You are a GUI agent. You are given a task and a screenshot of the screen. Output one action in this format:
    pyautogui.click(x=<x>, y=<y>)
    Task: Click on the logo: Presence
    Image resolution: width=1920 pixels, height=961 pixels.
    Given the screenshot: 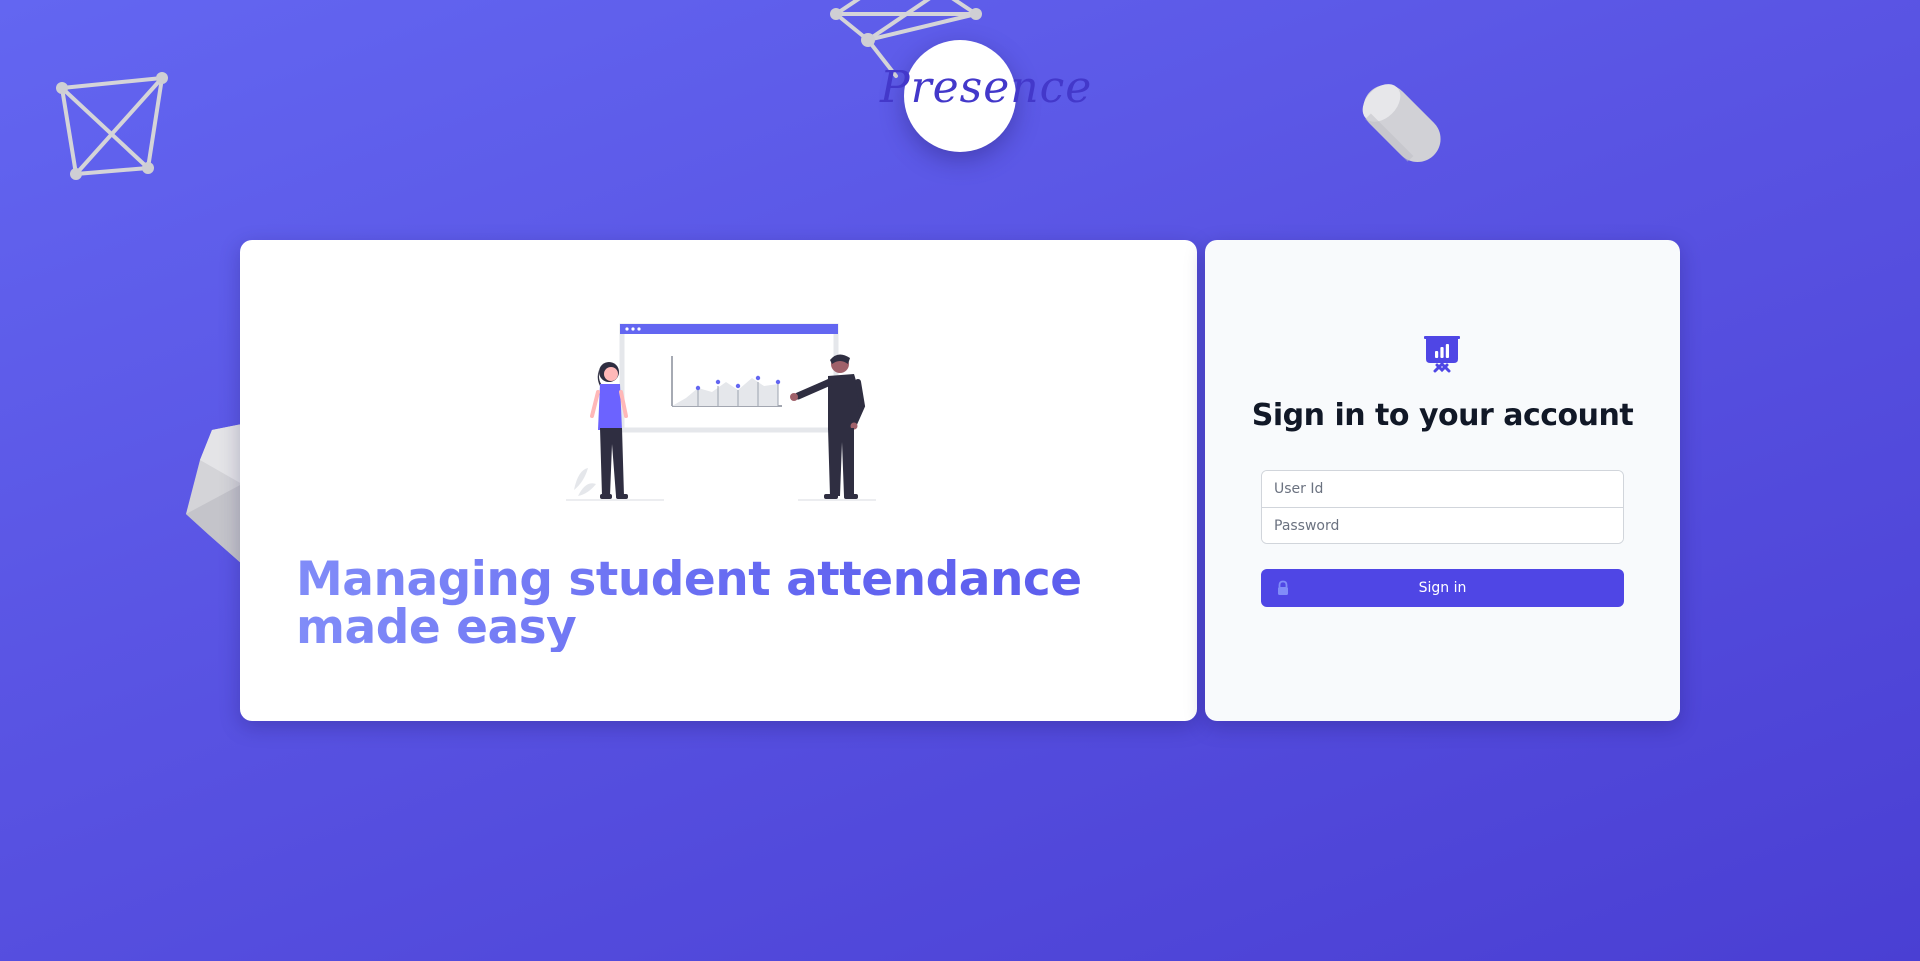 What is the action you would take?
    pyautogui.click(x=986, y=87)
    